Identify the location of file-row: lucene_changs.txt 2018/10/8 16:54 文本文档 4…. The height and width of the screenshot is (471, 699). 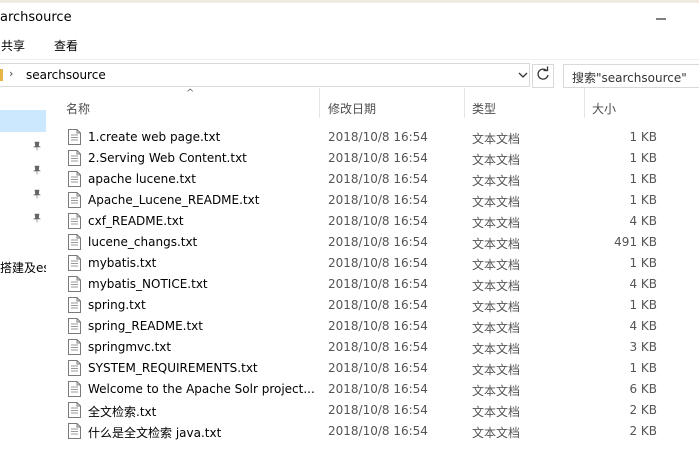
(362, 242).